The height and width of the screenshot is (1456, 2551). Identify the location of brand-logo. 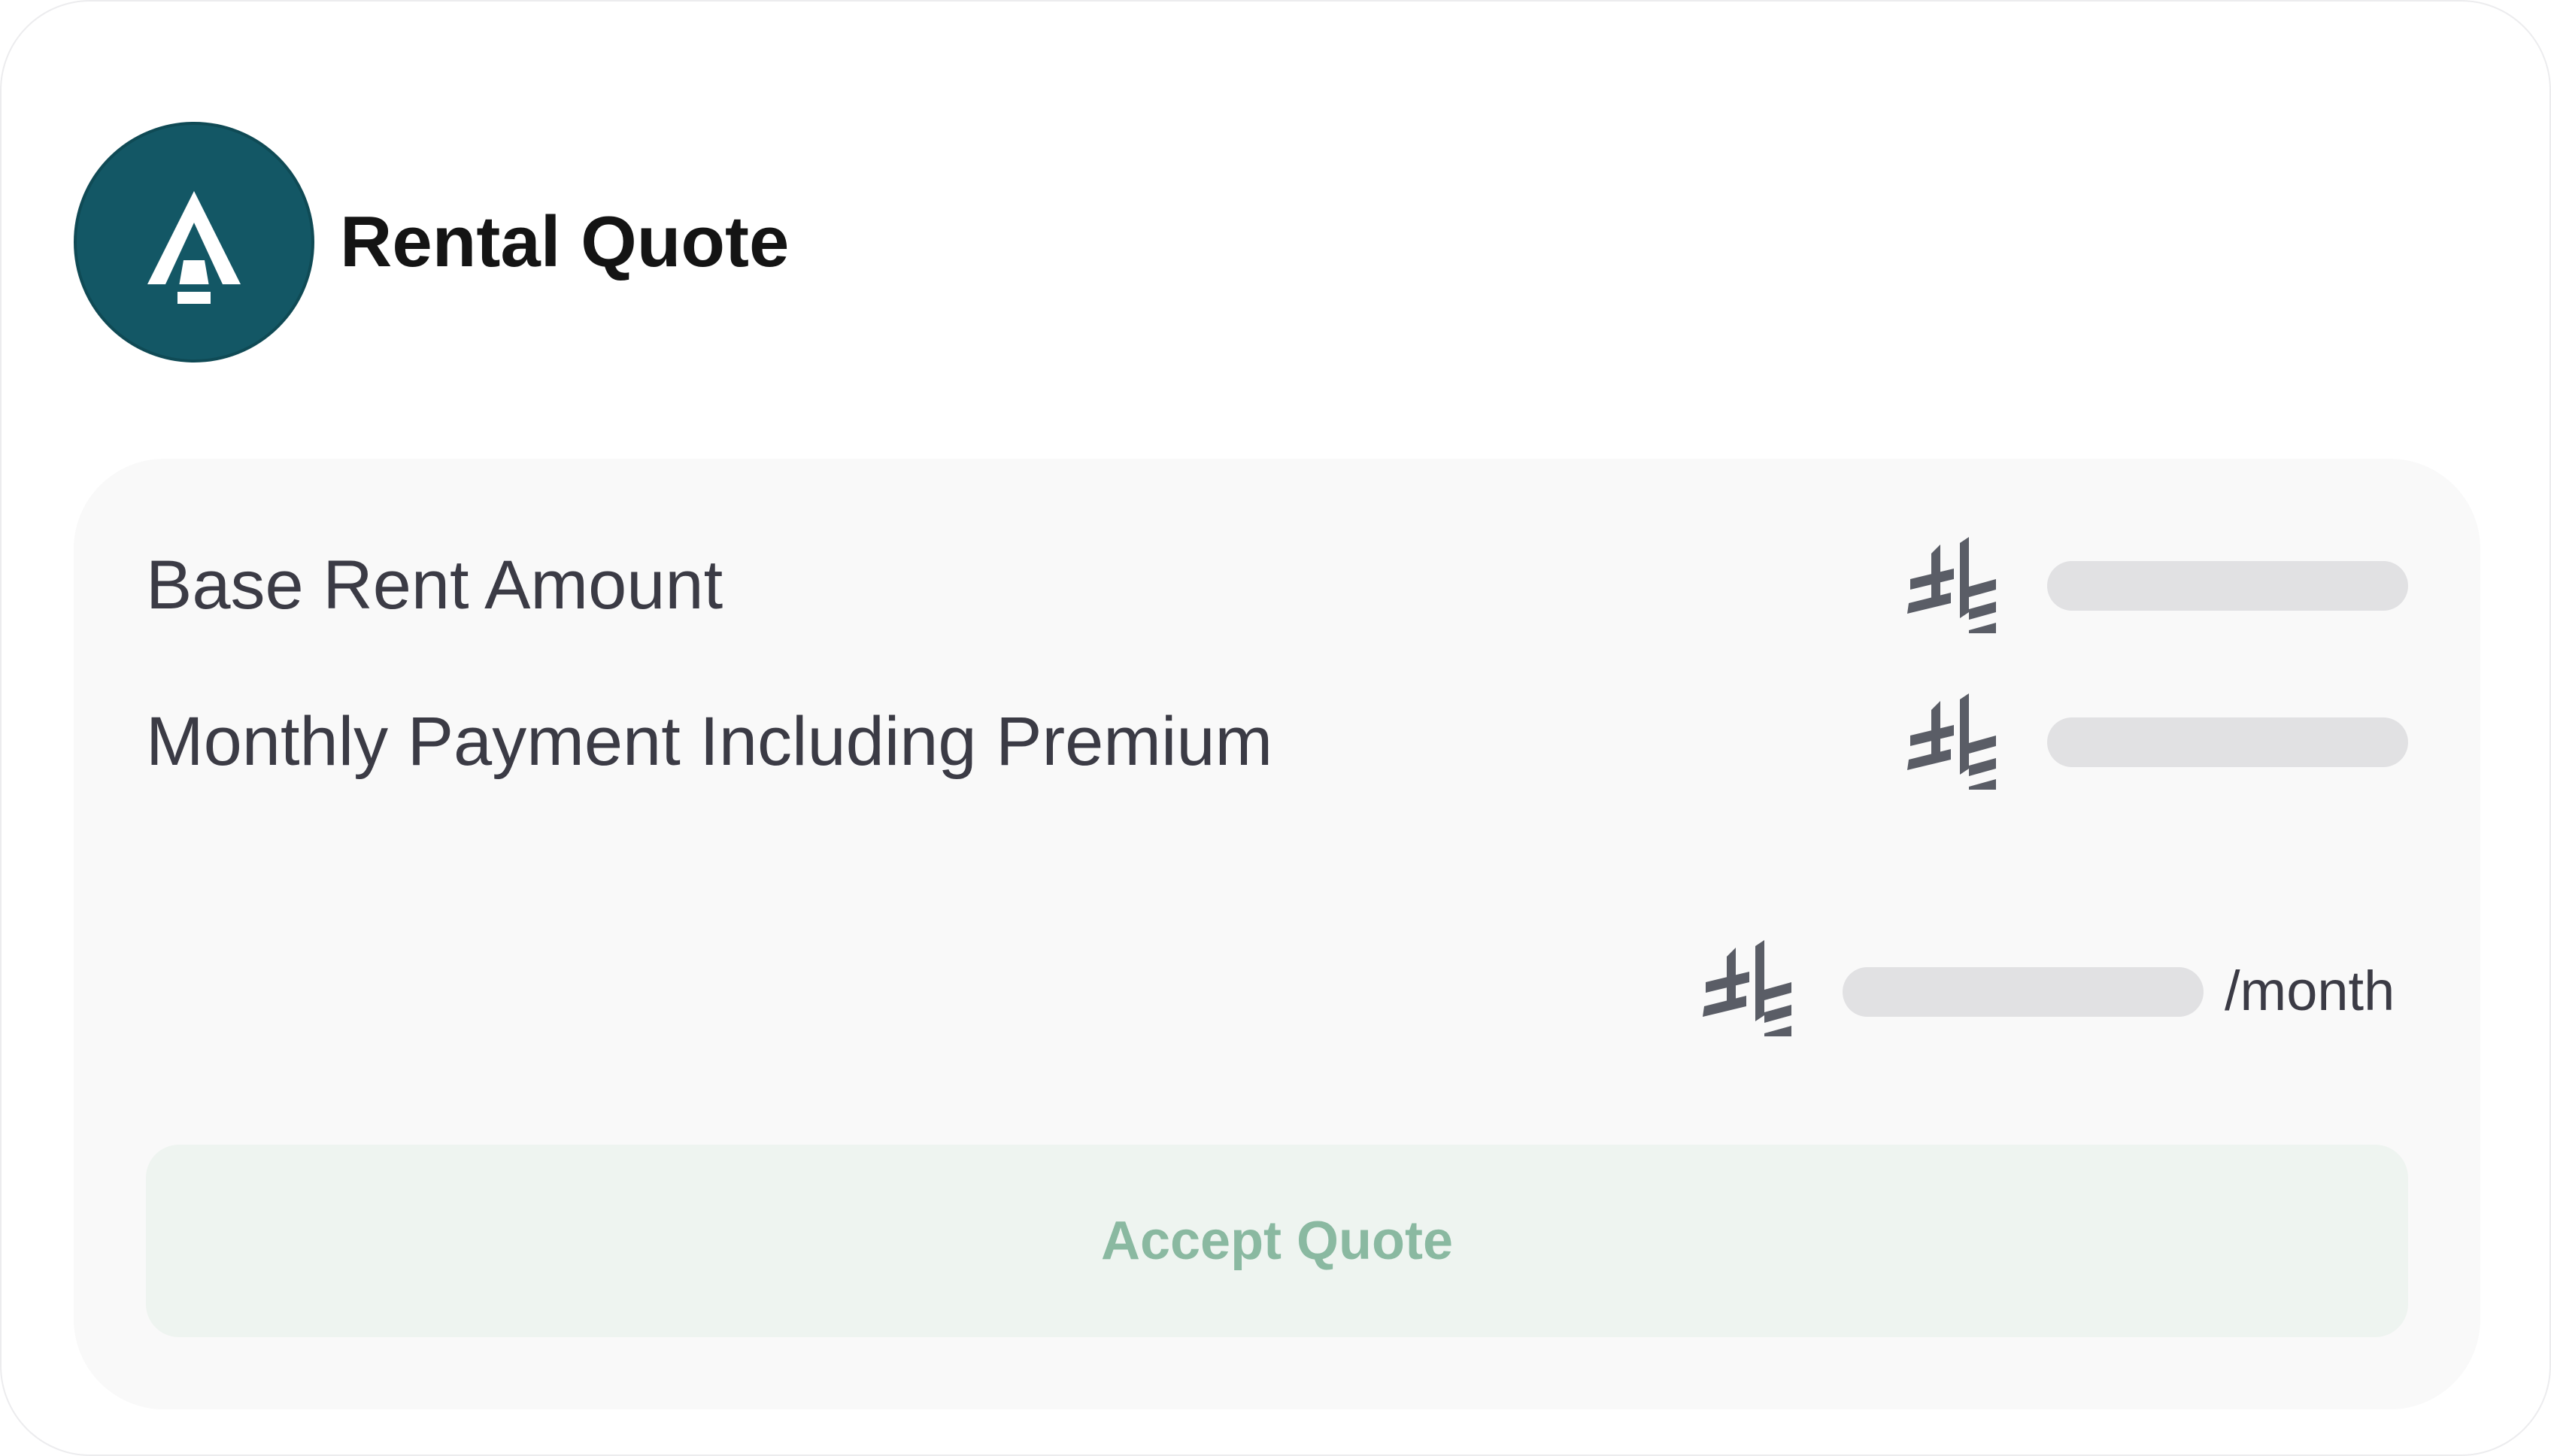
(194, 242).